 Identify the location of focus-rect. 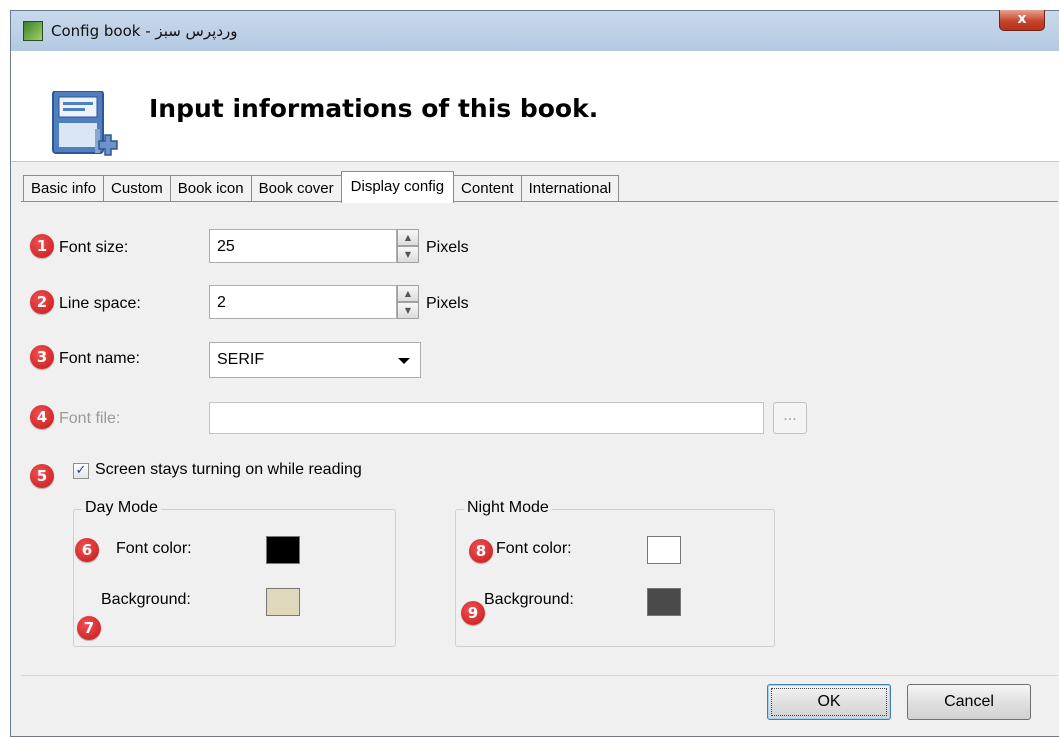
(829, 702).